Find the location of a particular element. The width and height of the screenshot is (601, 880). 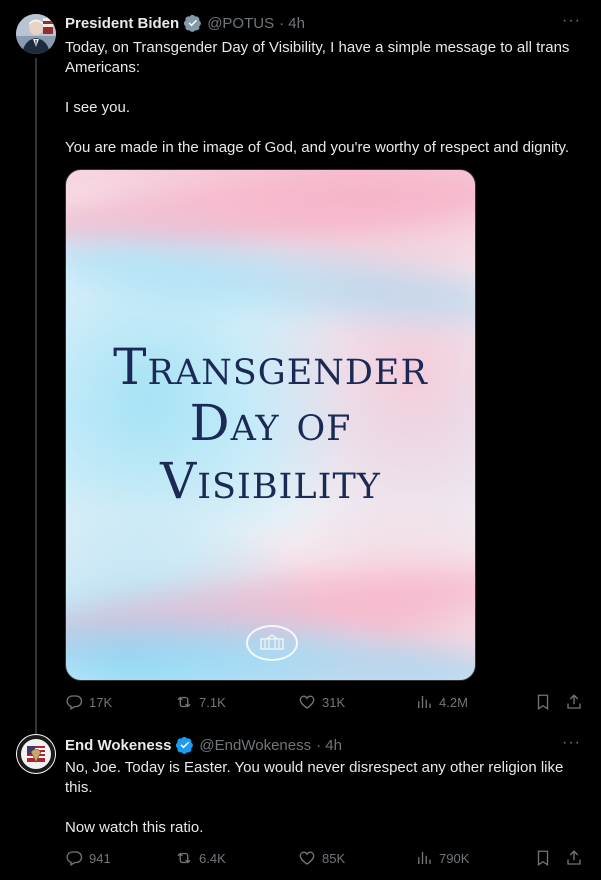

image-title-line-1: Transgender is located at coordinates (270, 367).